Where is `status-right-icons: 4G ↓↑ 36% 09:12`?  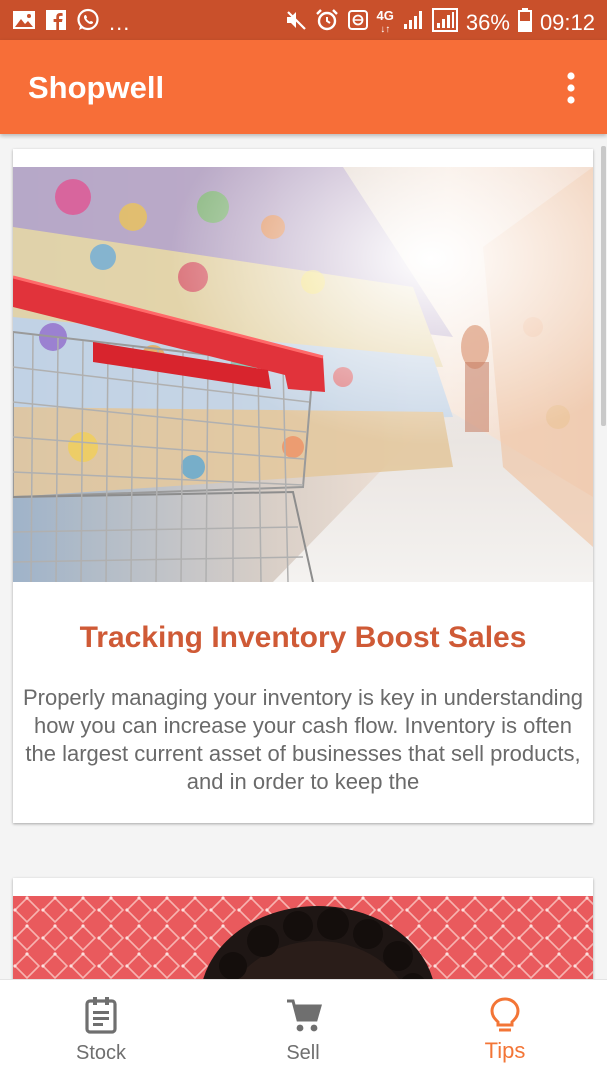 status-right-icons: 4G ↓↑ 36% 09:12 is located at coordinates (440, 22).